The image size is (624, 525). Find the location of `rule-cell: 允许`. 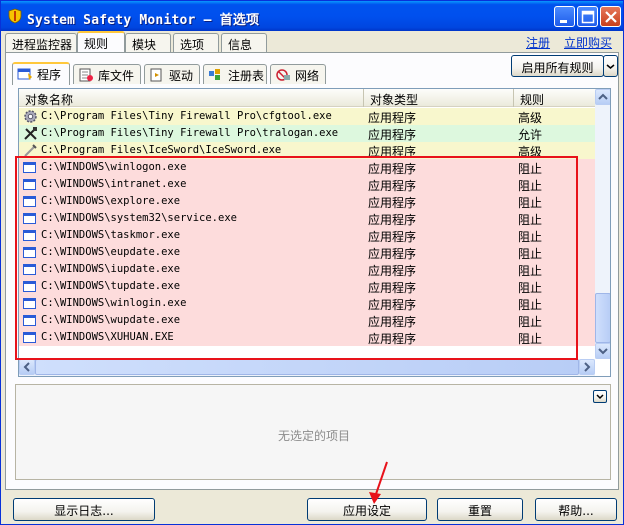

rule-cell: 允许 is located at coordinates (530, 135).